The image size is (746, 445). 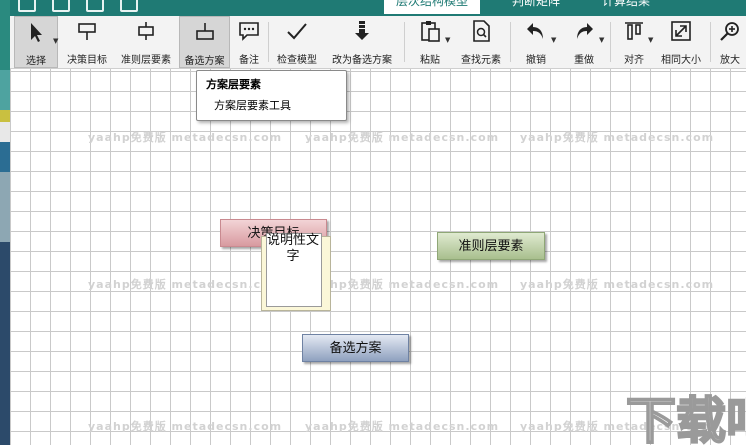 What do you see at coordinates (87, 42) in the screenshot?
I see `goal-button: 决策目标` at bounding box center [87, 42].